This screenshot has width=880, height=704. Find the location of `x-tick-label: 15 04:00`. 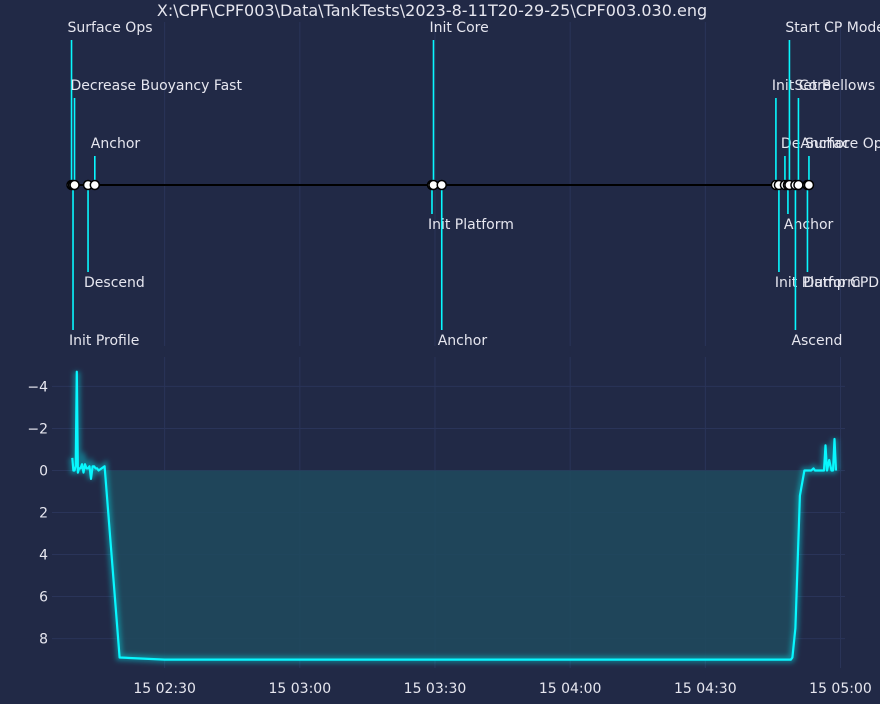

x-tick-label: 15 04:00 is located at coordinates (570, 689).